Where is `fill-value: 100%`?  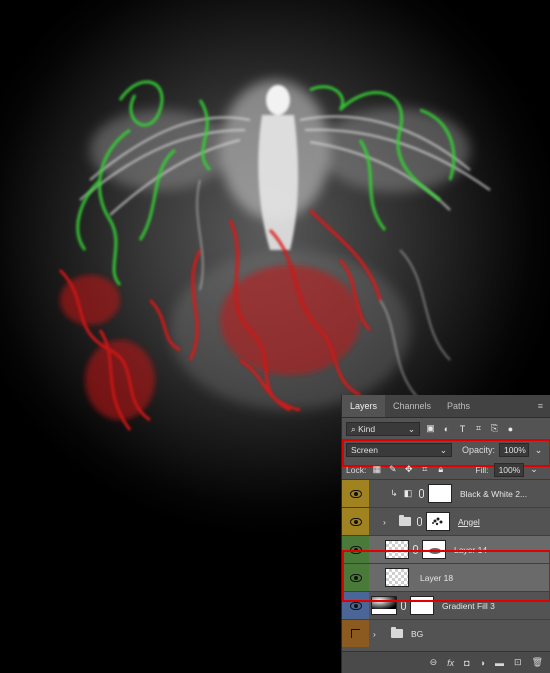 fill-value: 100% is located at coordinates (509, 469).